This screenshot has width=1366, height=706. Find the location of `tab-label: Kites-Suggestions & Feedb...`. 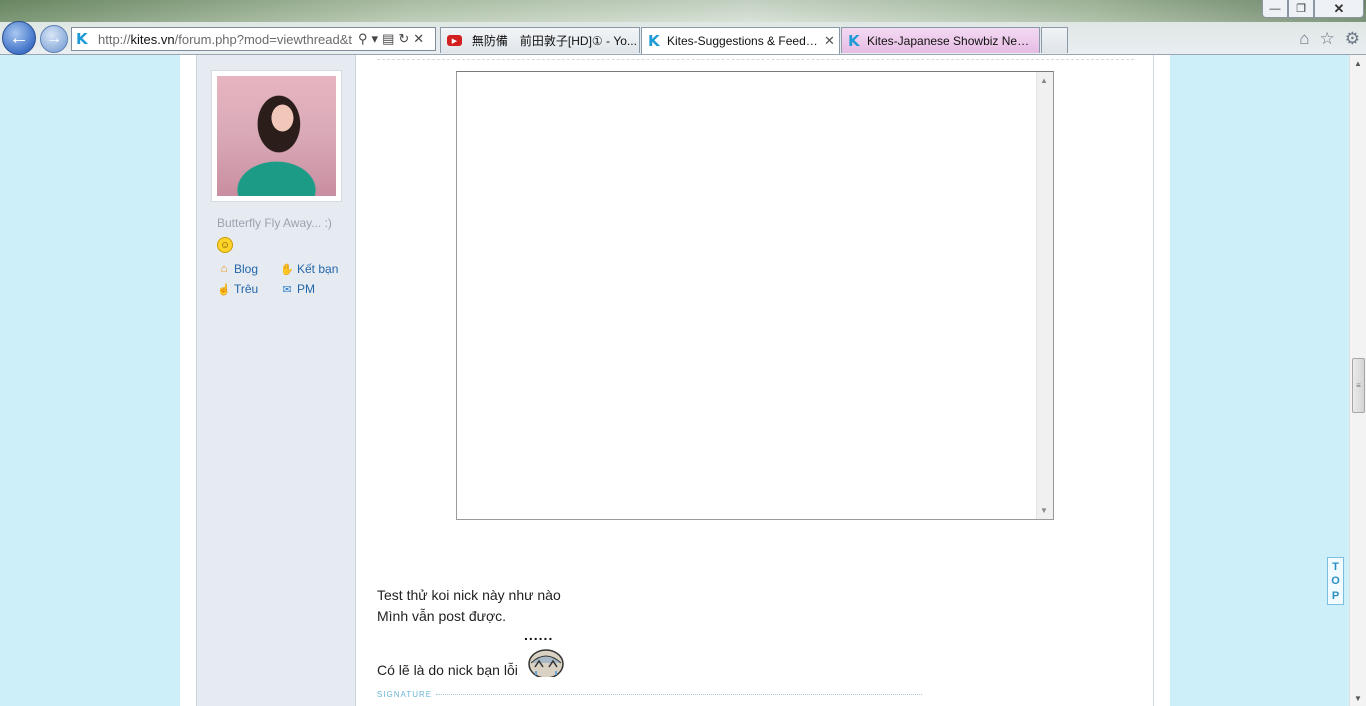

tab-label: Kites-Suggestions & Feedb... is located at coordinates (744, 41).